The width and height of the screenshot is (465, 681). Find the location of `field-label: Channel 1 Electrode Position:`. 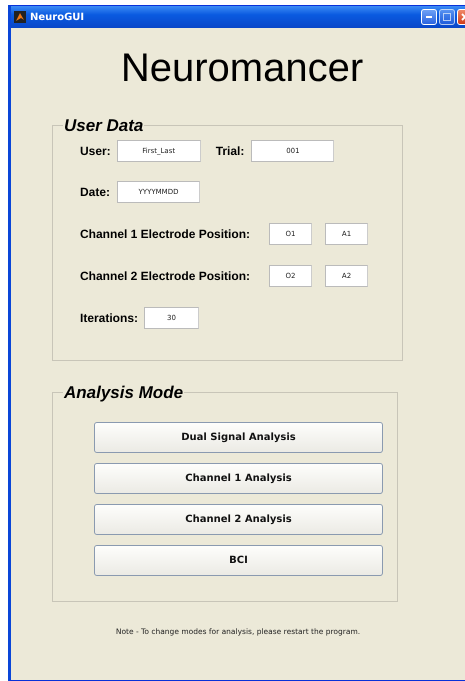

field-label: Channel 1 Electrode Position: is located at coordinates (165, 234).